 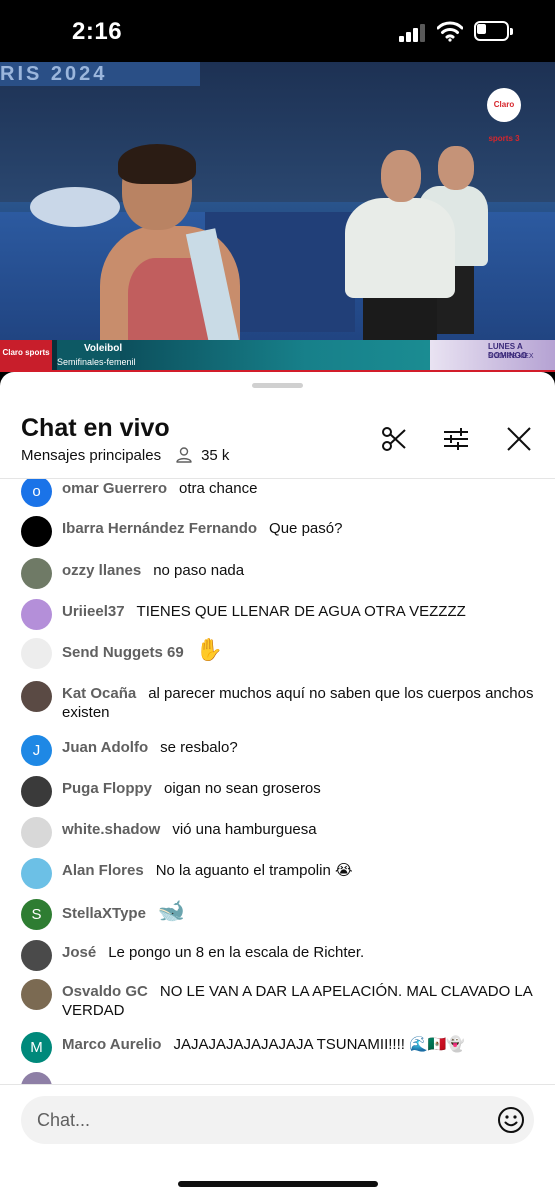 I want to click on message-author: Kat Ocaña, so click(x=99, y=693).